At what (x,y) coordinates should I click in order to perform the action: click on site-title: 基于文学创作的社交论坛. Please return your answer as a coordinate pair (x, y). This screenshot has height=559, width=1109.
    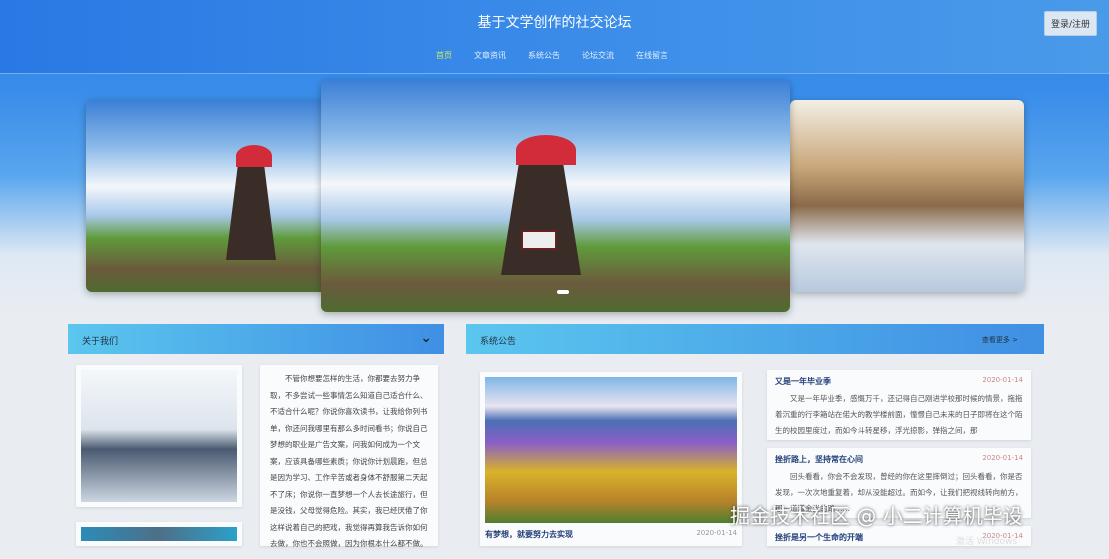
    Looking at the image, I should click on (554, 23).